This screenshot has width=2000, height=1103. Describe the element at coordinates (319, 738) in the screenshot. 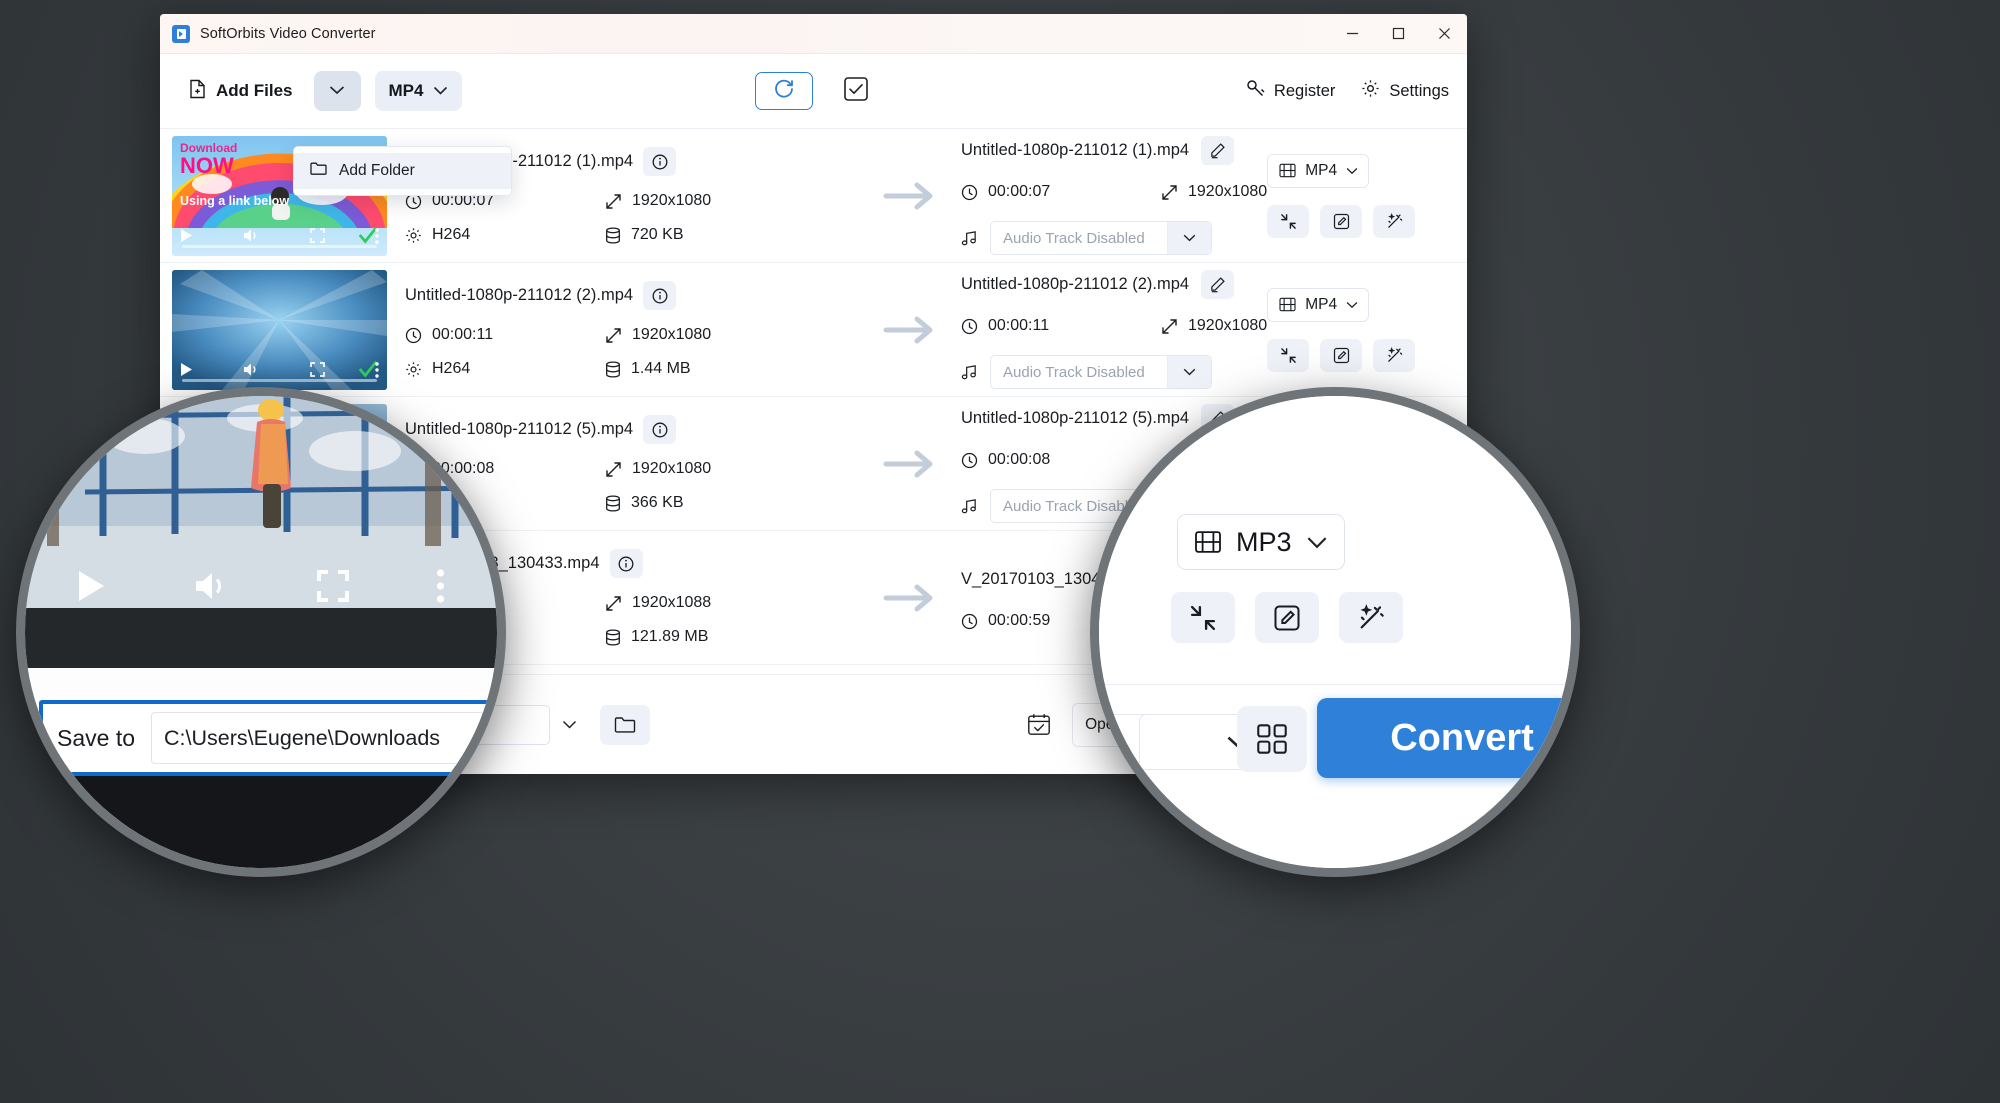

I see `magnified-save-path-value: C:\Users\Eugene\Downloads` at that location.